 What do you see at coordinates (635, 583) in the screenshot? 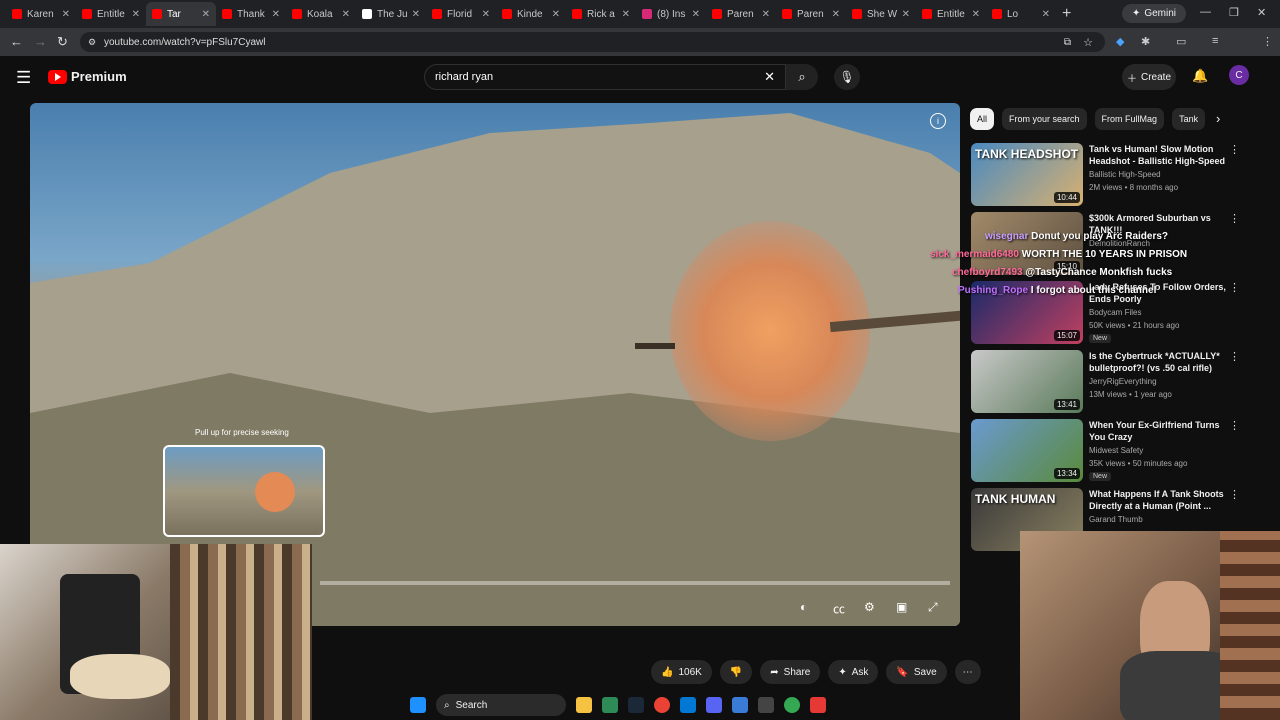
I see `progress-bar` at bounding box center [635, 583].